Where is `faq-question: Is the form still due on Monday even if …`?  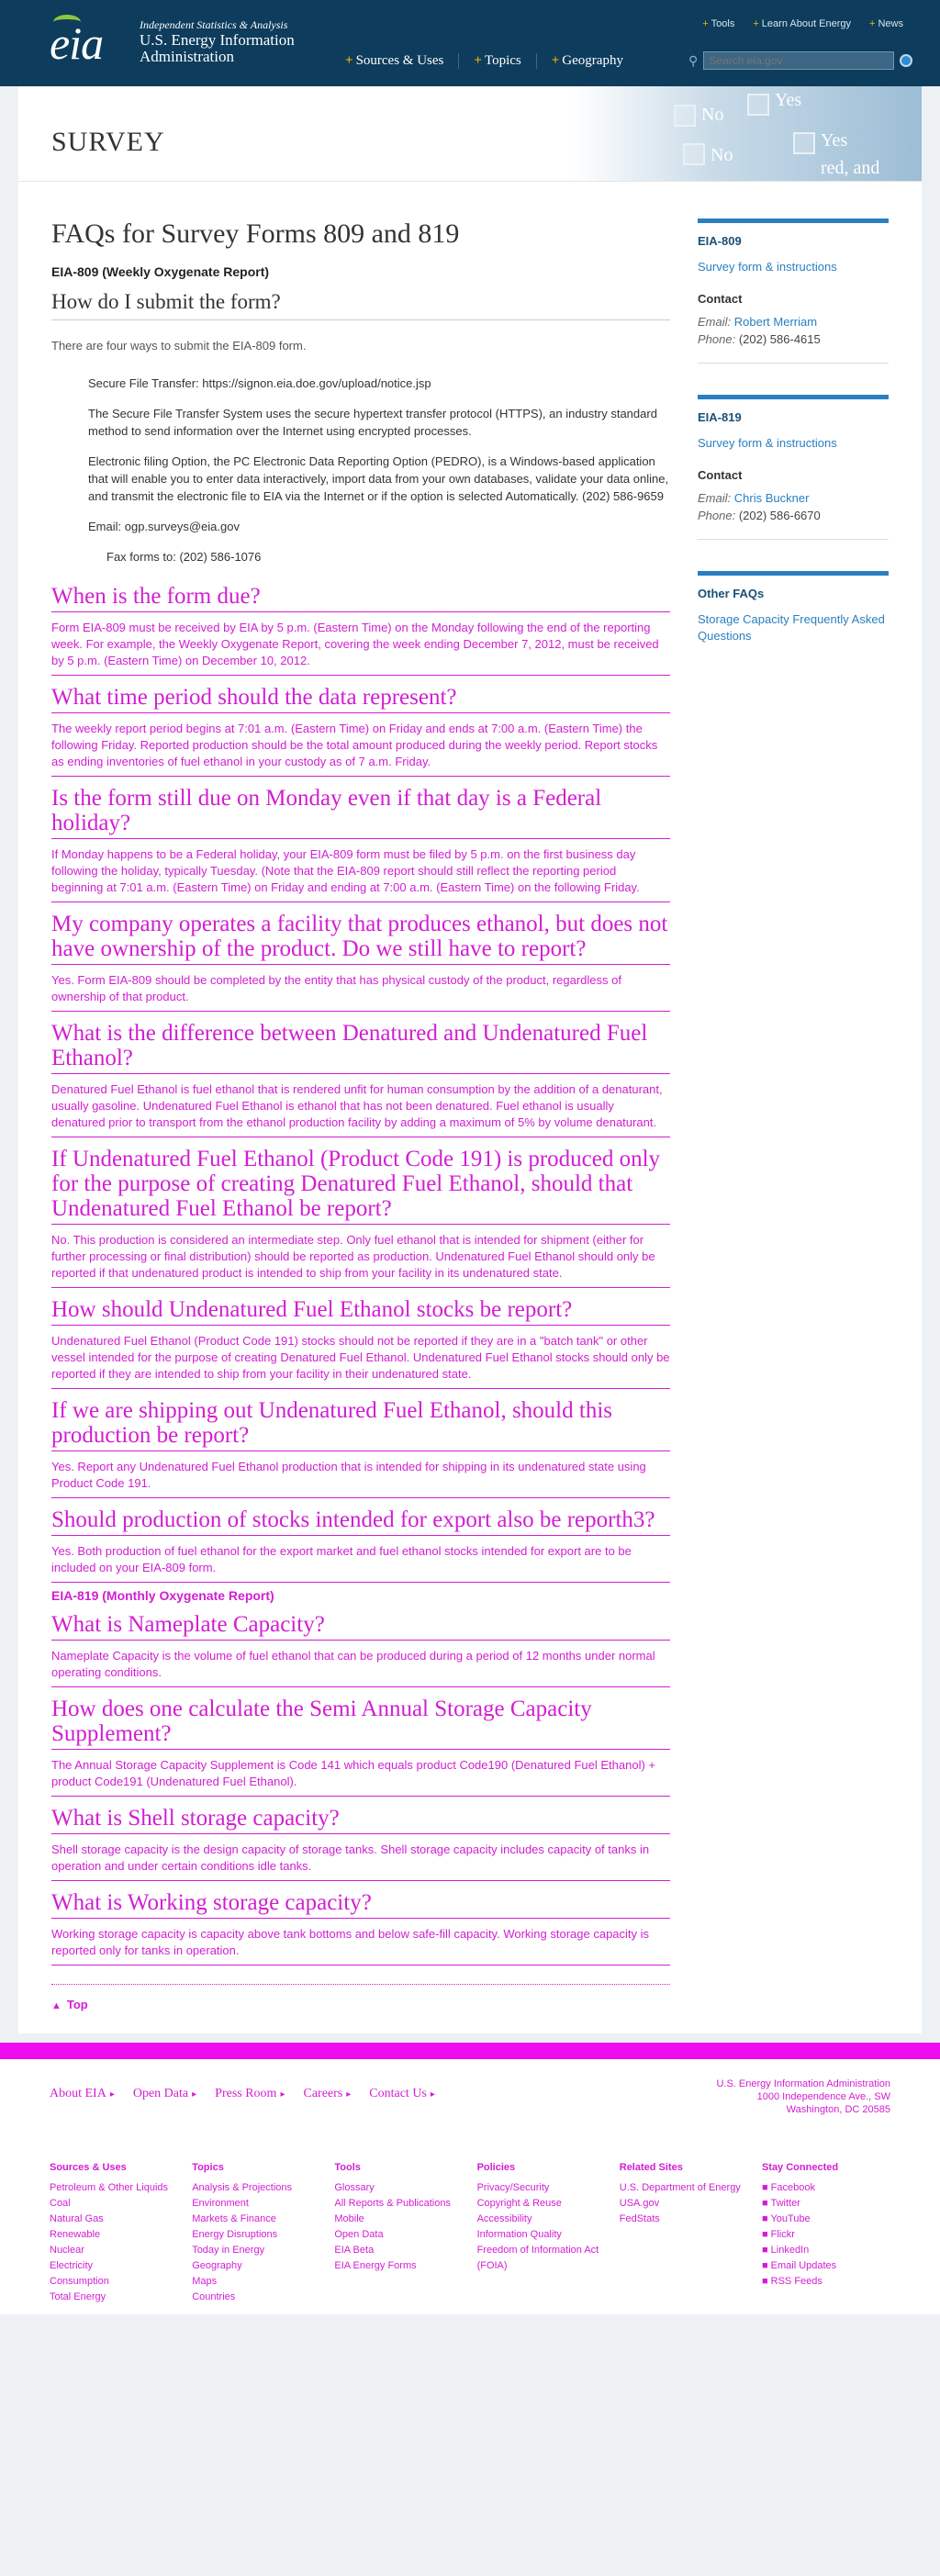 faq-question: Is the form still due on Monday even if … is located at coordinates (361, 812).